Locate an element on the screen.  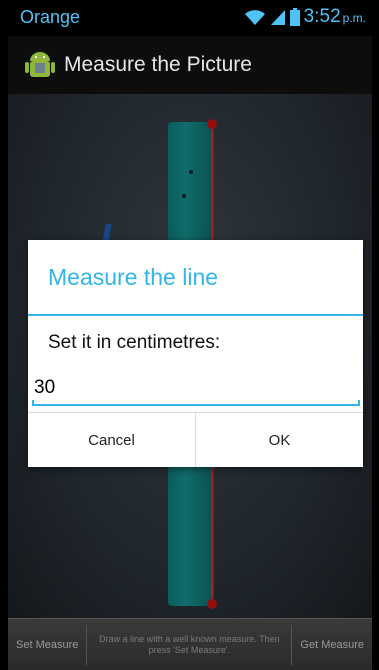
carrier-name: Orange is located at coordinates (50, 17).